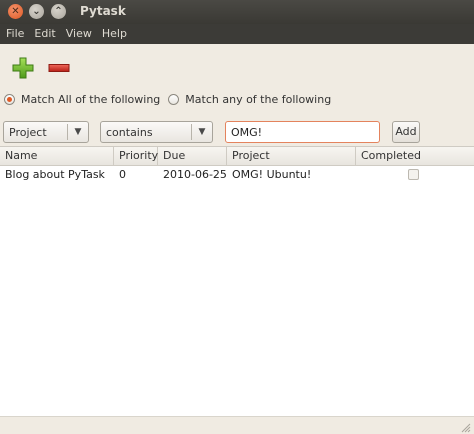 The height and width of the screenshot is (434, 474). Describe the element at coordinates (156, 132) in the screenshot. I see `operator-select: contains ▼` at that location.